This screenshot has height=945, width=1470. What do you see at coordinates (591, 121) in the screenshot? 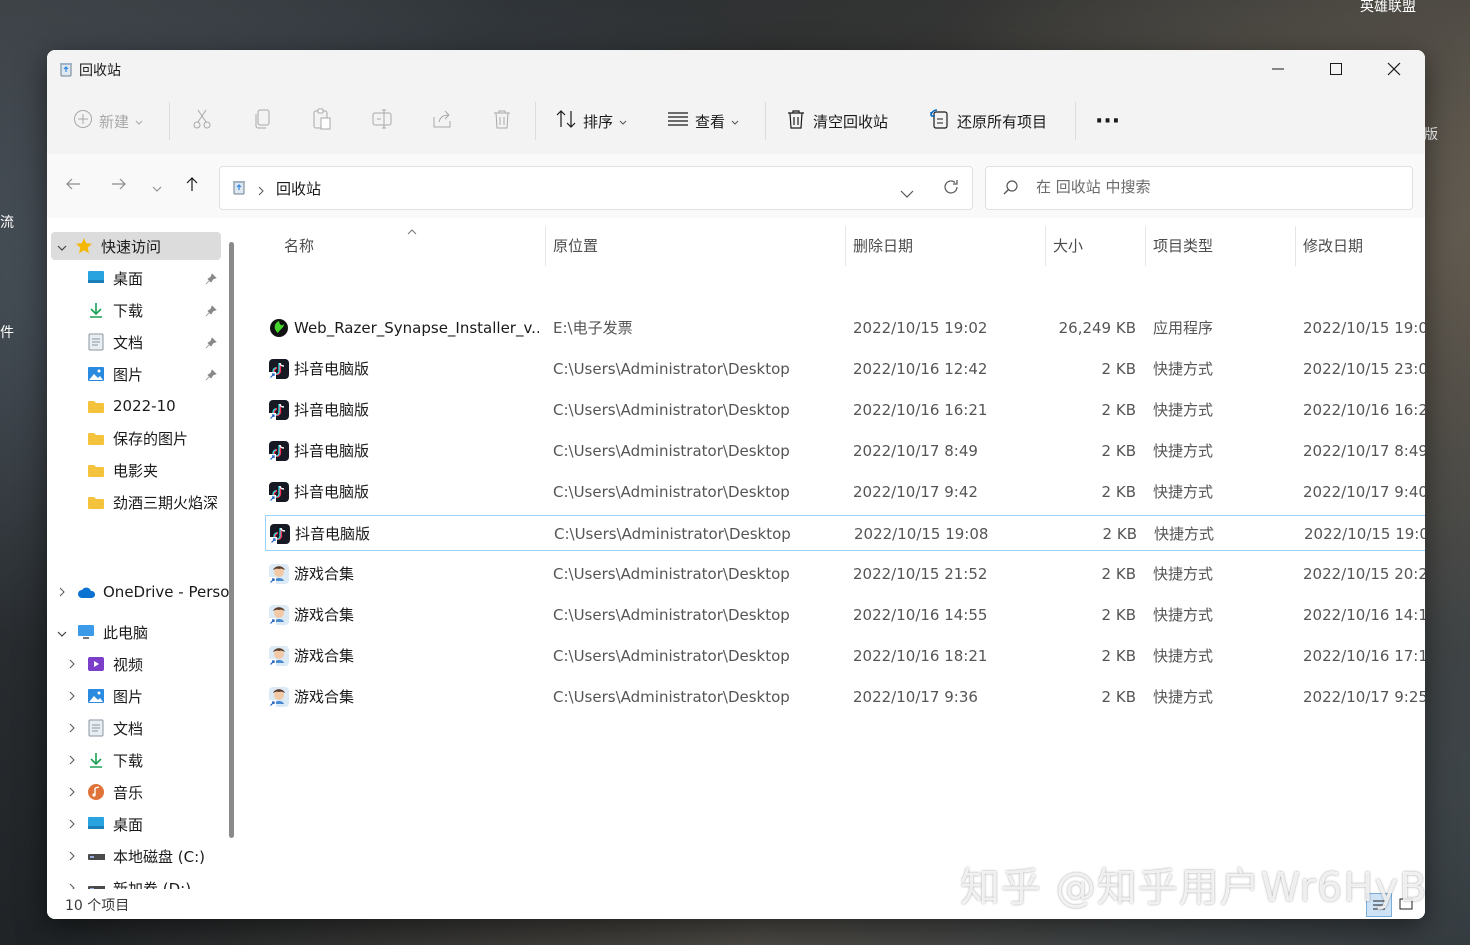
I see `sort-button: 排序` at bounding box center [591, 121].